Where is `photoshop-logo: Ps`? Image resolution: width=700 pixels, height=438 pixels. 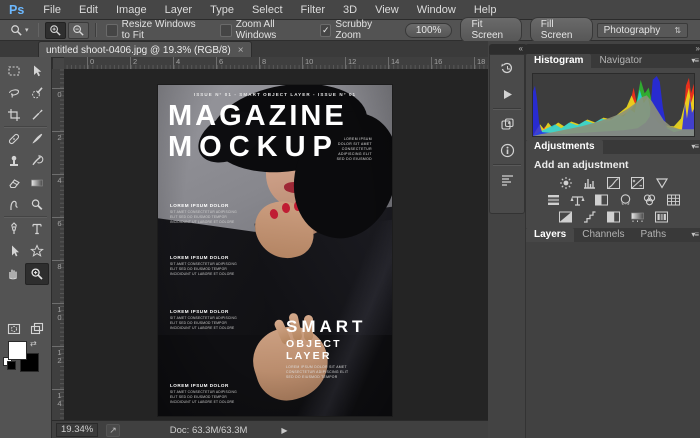 photoshop-logo: Ps is located at coordinates (17, 9).